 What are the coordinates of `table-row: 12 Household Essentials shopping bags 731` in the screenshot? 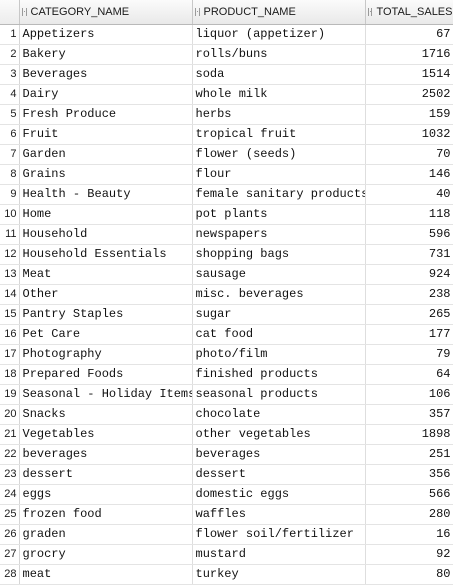 It's located at (226, 254).